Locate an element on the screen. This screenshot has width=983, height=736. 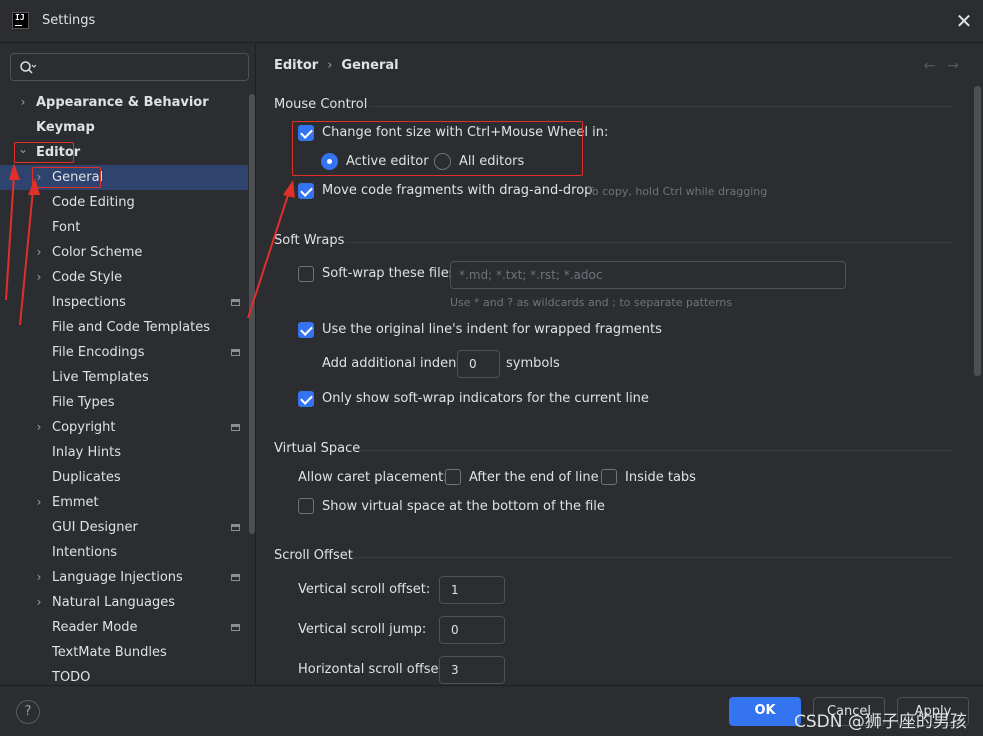
watermark: CSDN @狮子座的男孩 is located at coordinates (880, 722).